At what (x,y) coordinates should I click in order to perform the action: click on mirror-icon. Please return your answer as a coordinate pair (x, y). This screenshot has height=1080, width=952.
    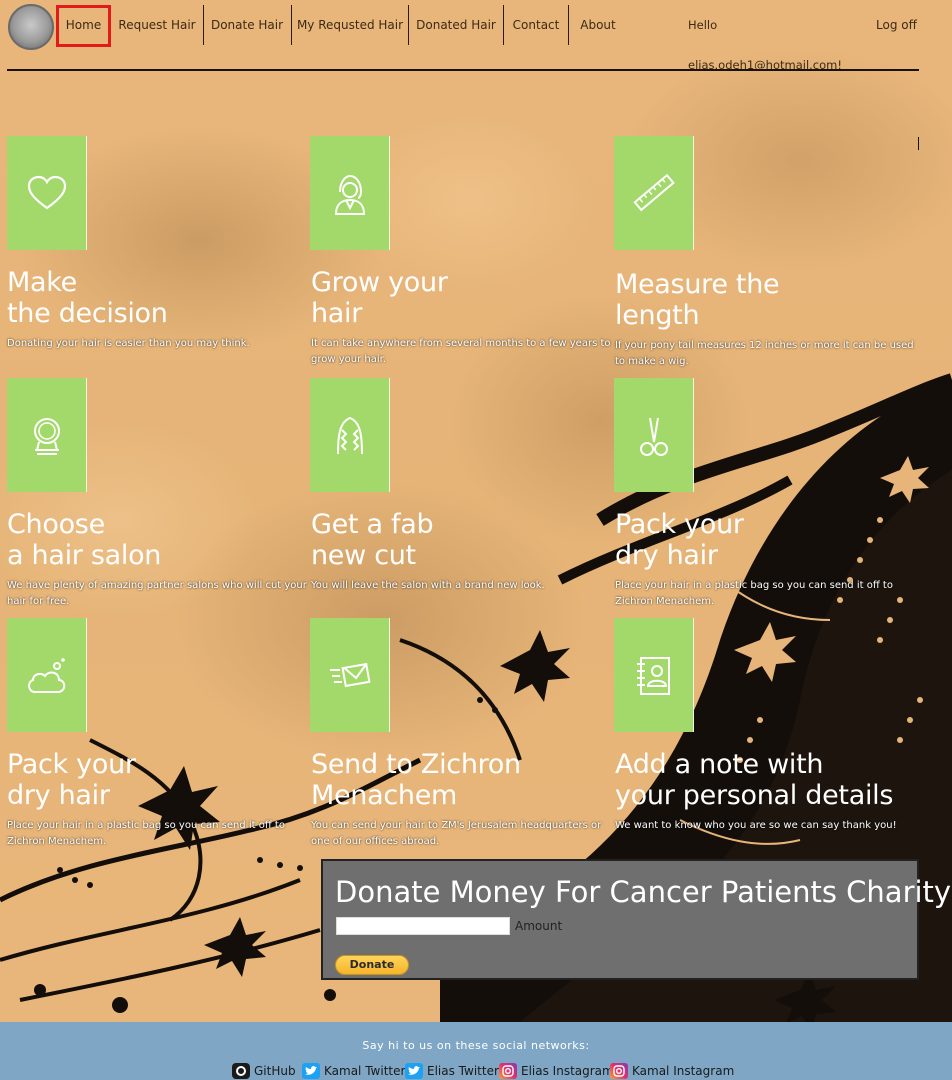
    Looking at the image, I should click on (47, 436).